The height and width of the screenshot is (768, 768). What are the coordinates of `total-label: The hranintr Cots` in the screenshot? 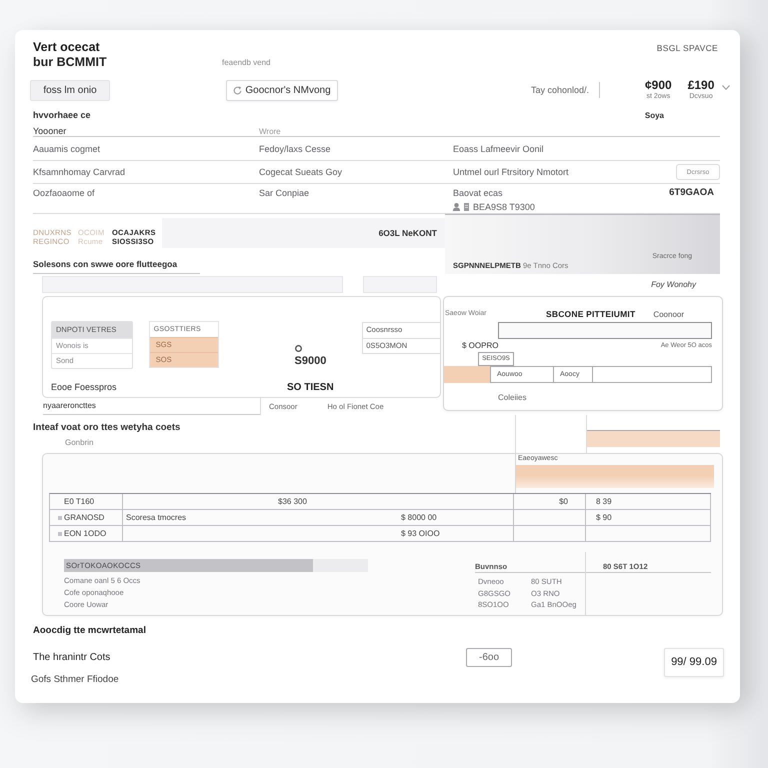 It's located at (71, 658).